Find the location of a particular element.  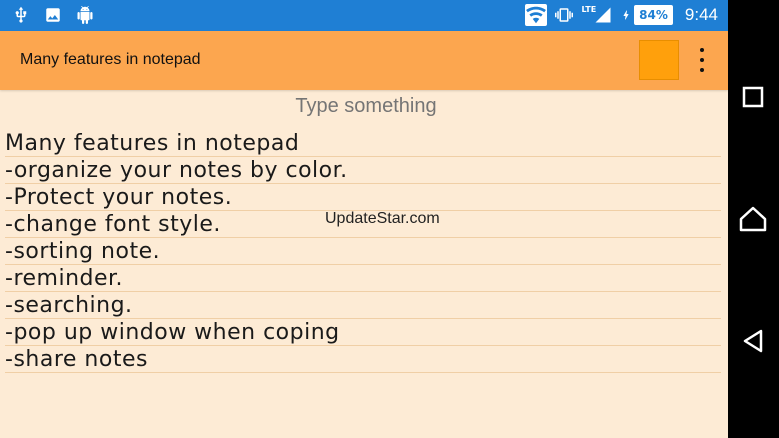

note-line: -searching. is located at coordinates (363, 305).